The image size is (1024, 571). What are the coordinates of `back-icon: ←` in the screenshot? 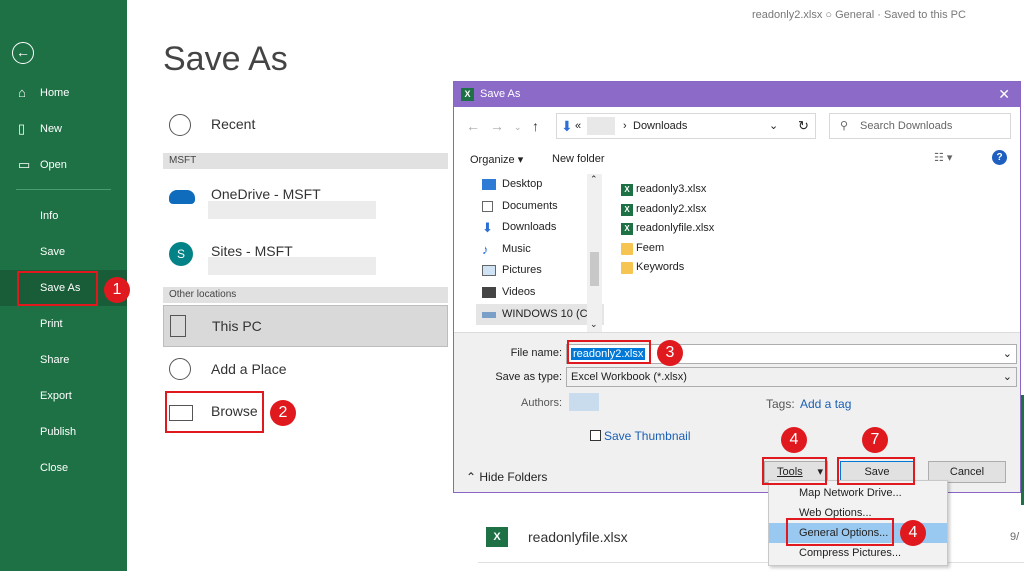 It's located at (473, 126).